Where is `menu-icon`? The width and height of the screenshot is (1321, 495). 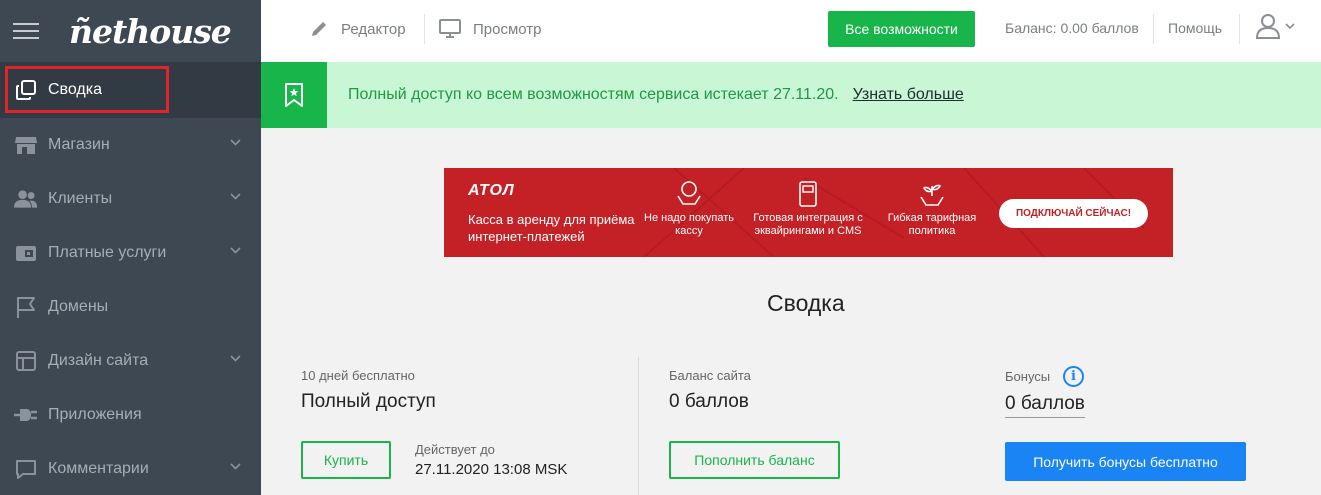
menu-icon is located at coordinates (26, 31).